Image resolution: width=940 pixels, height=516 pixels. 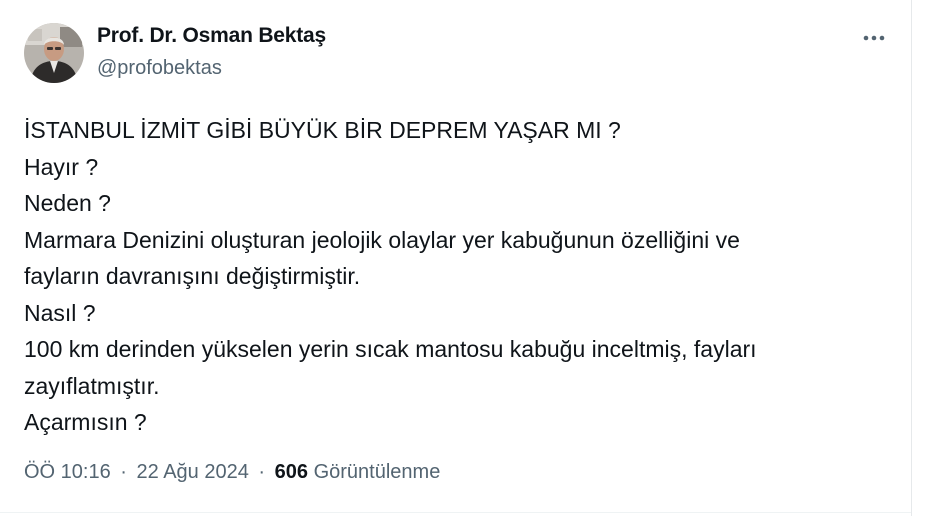 What do you see at coordinates (85, 422) in the screenshot?
I see `tweet-text-line: Açarmısın ?` at bounding box center [85, 422].